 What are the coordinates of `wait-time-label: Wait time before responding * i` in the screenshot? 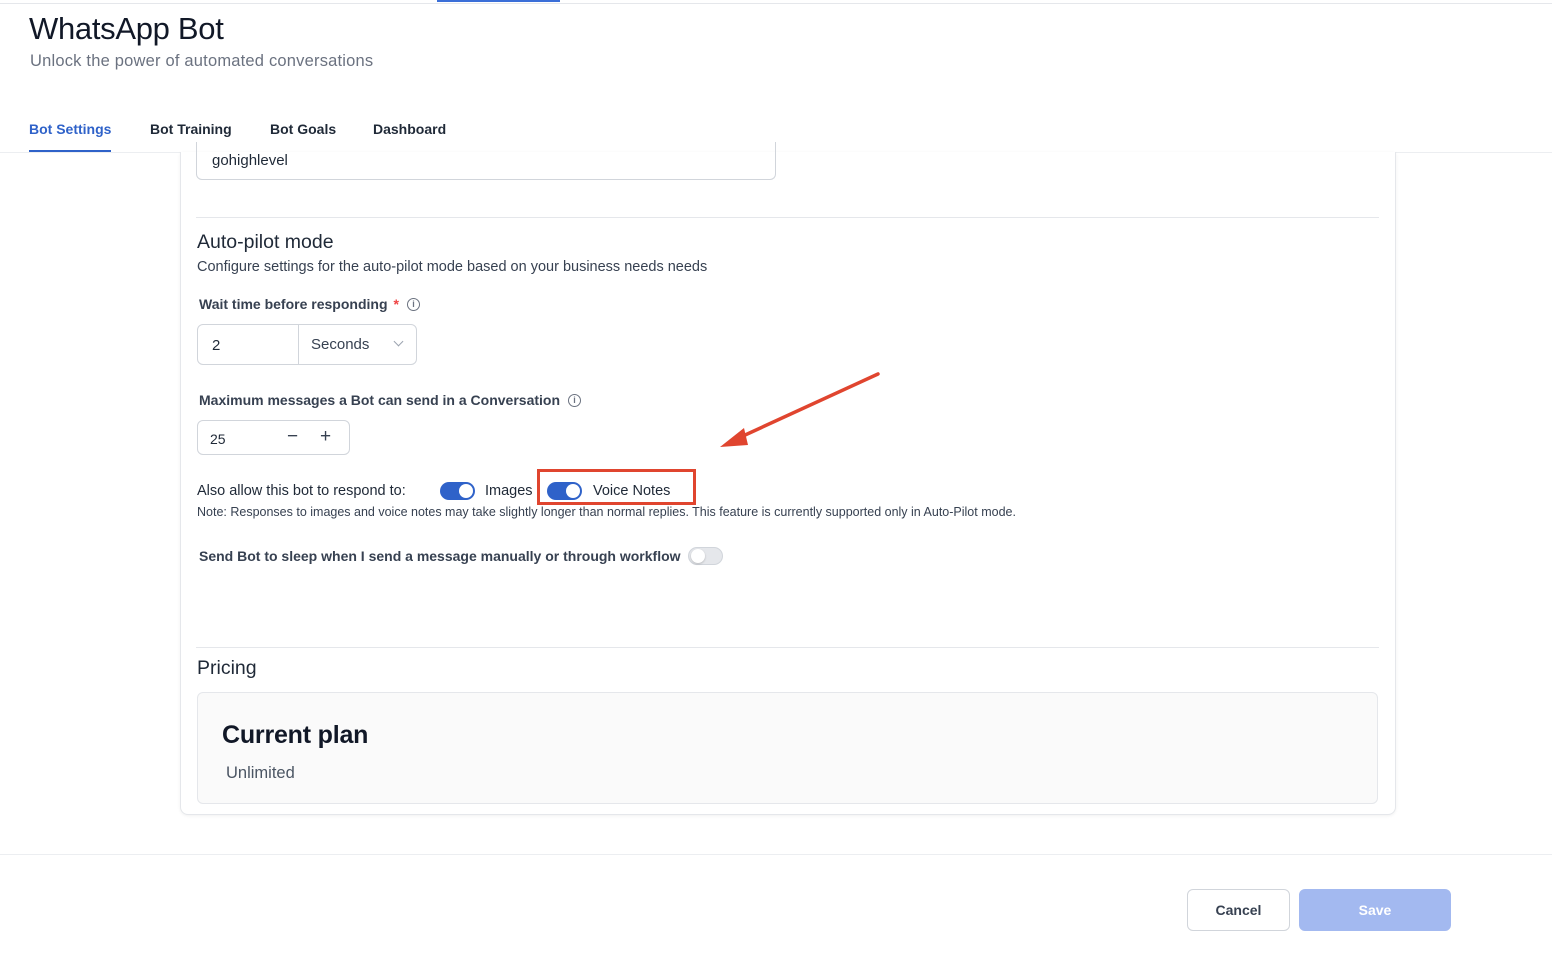 It's located at (309, 304).